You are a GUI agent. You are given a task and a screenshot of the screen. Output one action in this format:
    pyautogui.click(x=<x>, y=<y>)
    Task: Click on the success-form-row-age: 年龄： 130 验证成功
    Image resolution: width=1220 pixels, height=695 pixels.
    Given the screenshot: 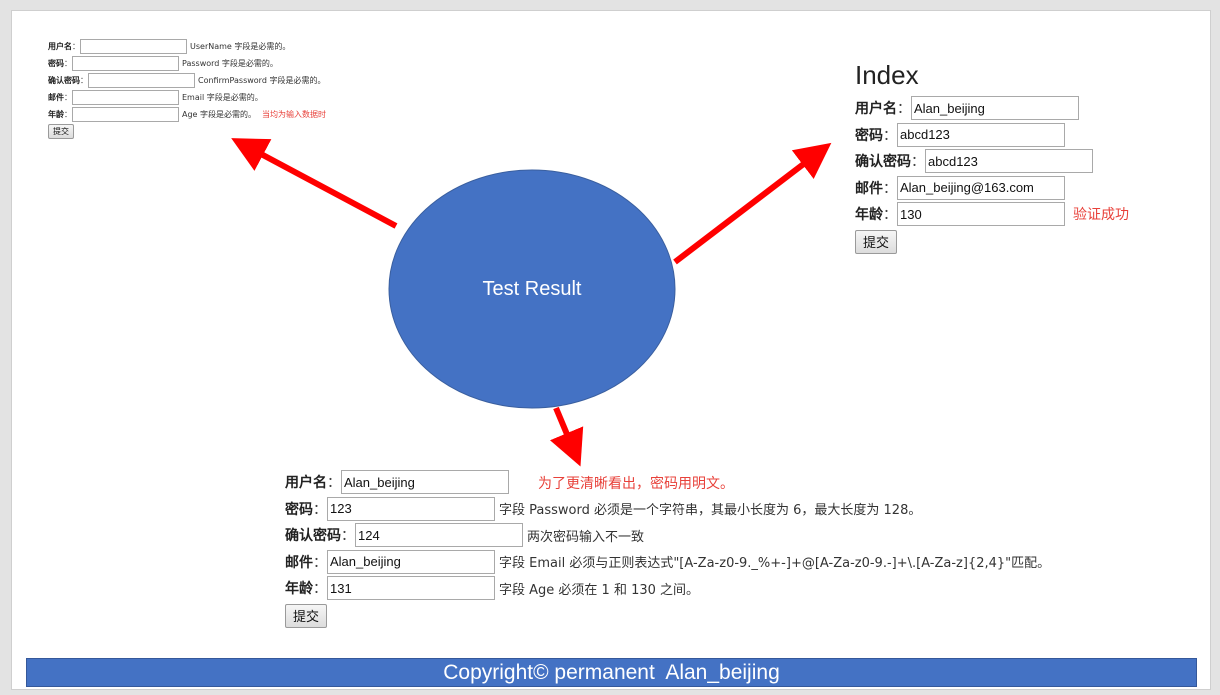 What is the action you would take?
    pyautogui.click(x=992, y=214)
    